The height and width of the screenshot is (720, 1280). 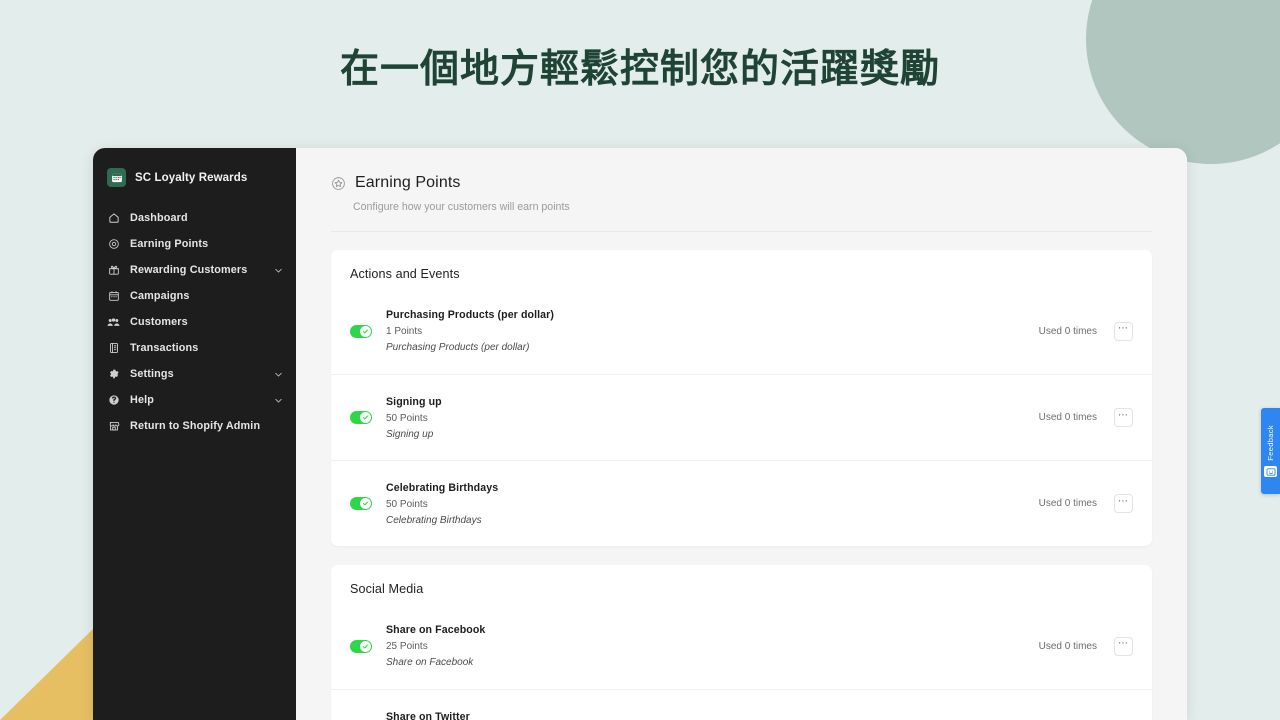 I want to click on target-icon, so click(x=113, y=244).